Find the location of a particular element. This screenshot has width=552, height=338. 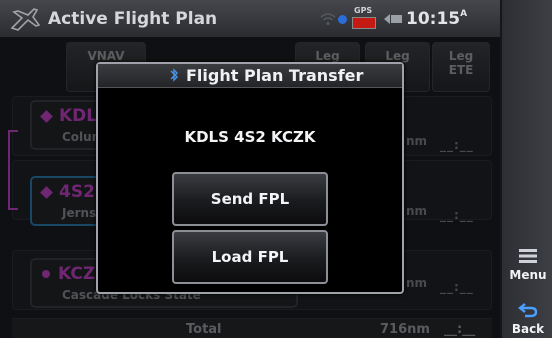

gps-label: GPS is located at coordinates (363, 10).